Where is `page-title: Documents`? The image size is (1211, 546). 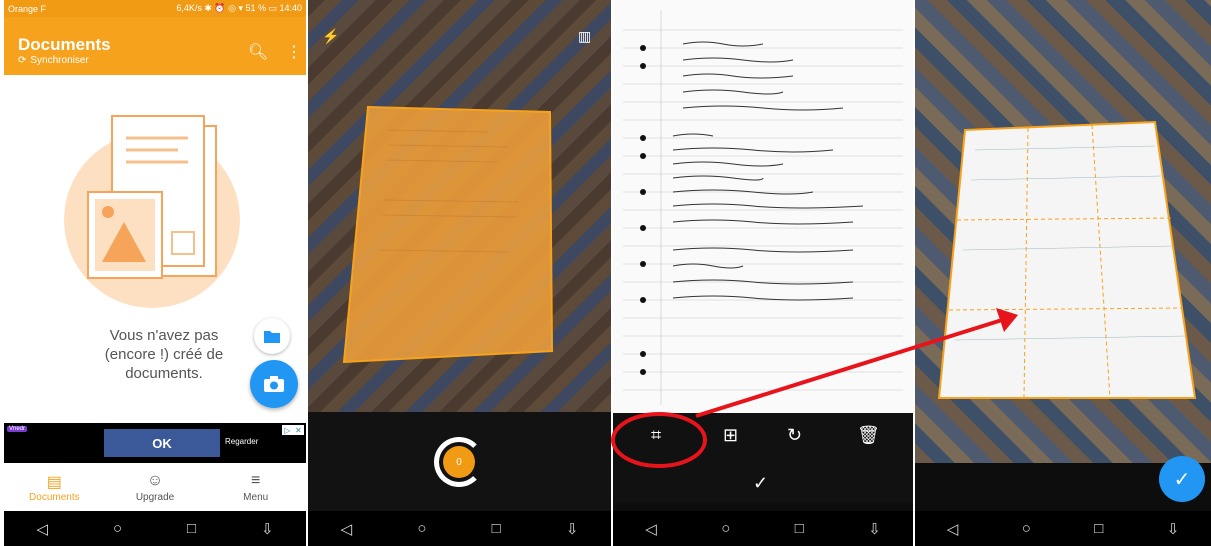
page-title: Documents is located at coordinates (64, 44).